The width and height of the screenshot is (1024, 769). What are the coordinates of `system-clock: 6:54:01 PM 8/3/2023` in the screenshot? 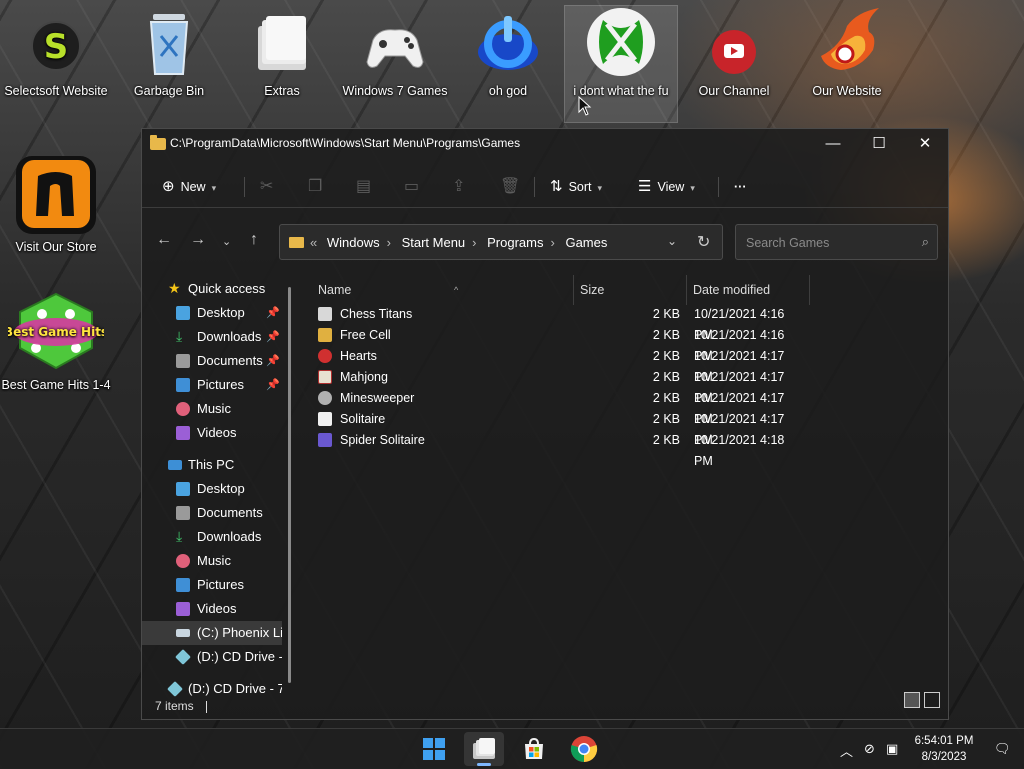 It's located at (944, 749).